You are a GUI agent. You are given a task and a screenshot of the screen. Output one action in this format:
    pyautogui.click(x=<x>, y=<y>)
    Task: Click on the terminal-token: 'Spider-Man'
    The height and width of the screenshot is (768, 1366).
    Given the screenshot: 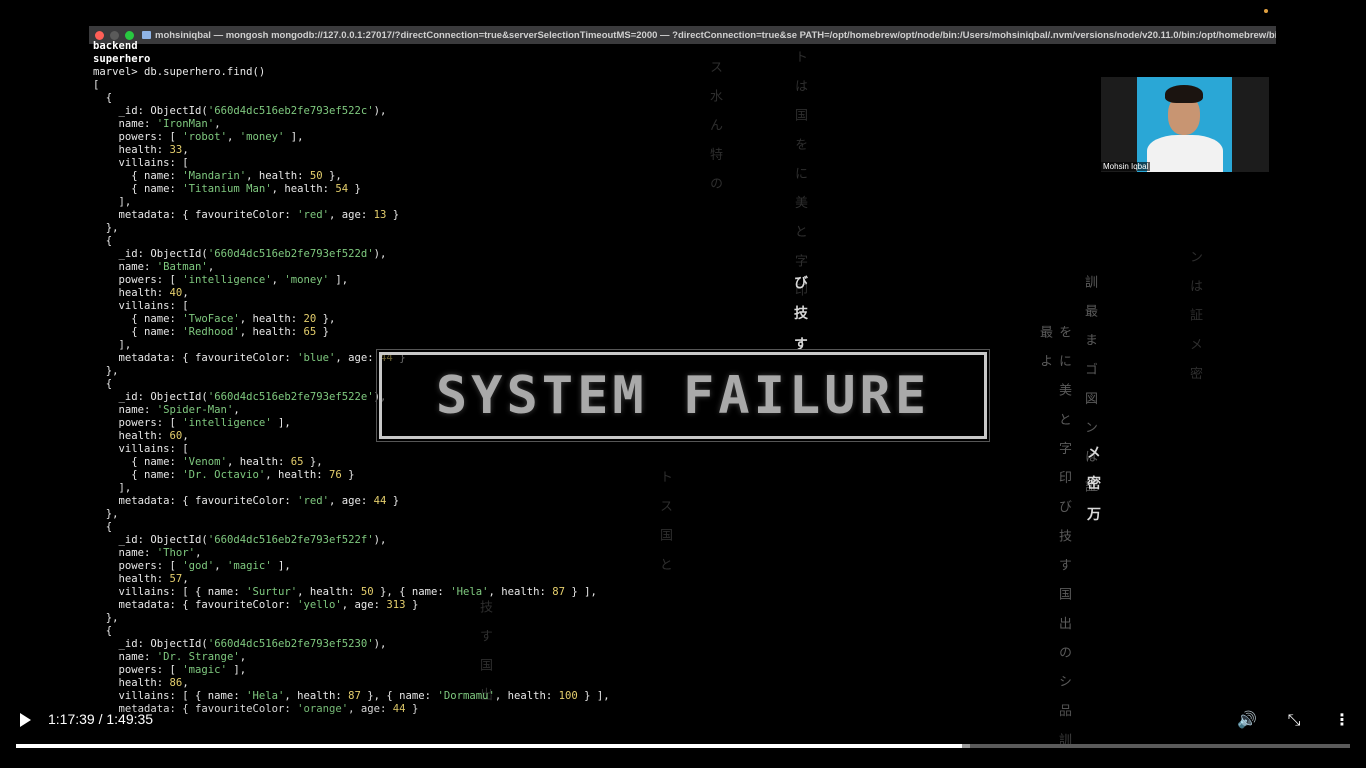 What is the action you would take?
    pyautogui.click(x=195, y=410)
    